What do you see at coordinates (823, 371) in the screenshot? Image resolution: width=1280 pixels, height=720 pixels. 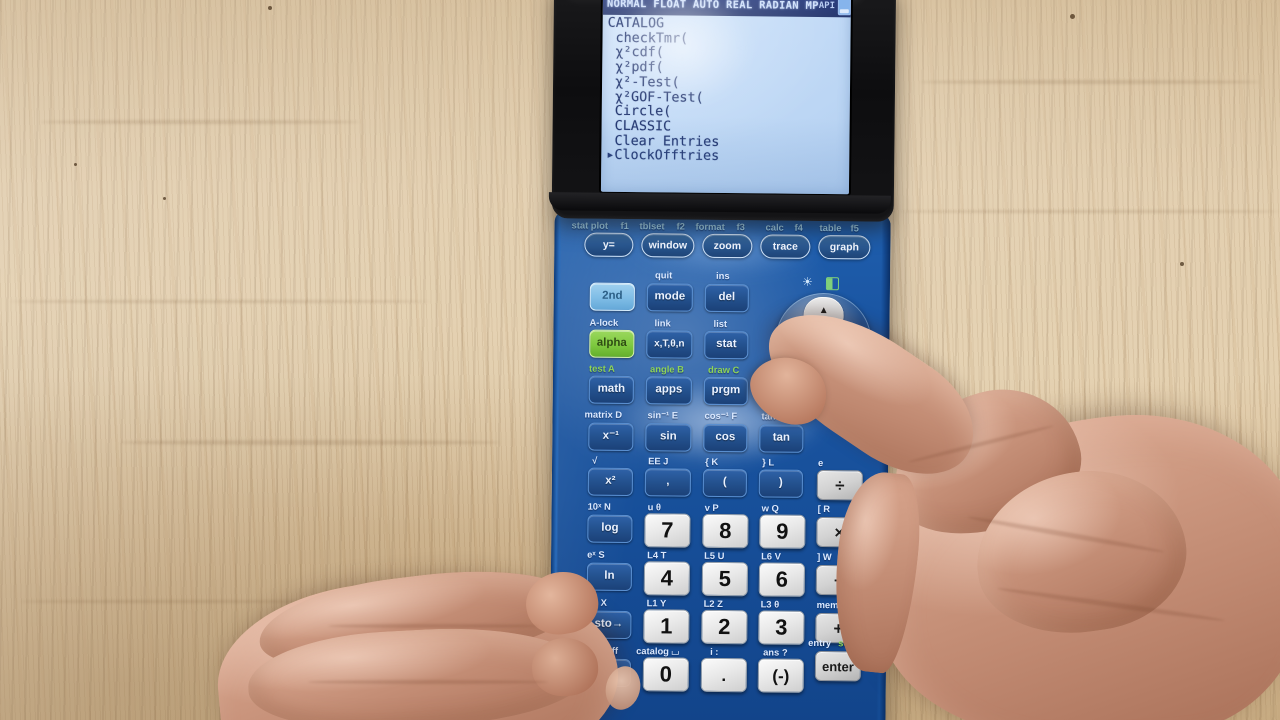 I see `dpad-down-arrow: ▼` at bounding box center [823, 371].